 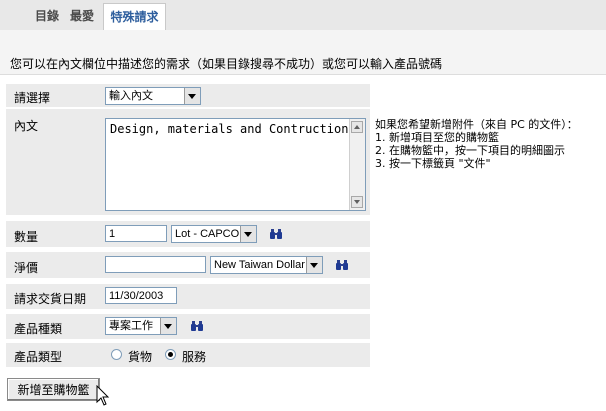 What do you see at coordinates (155, 264) in the screenshot?
I see `net-price-input` at bounding box center [155, 264].